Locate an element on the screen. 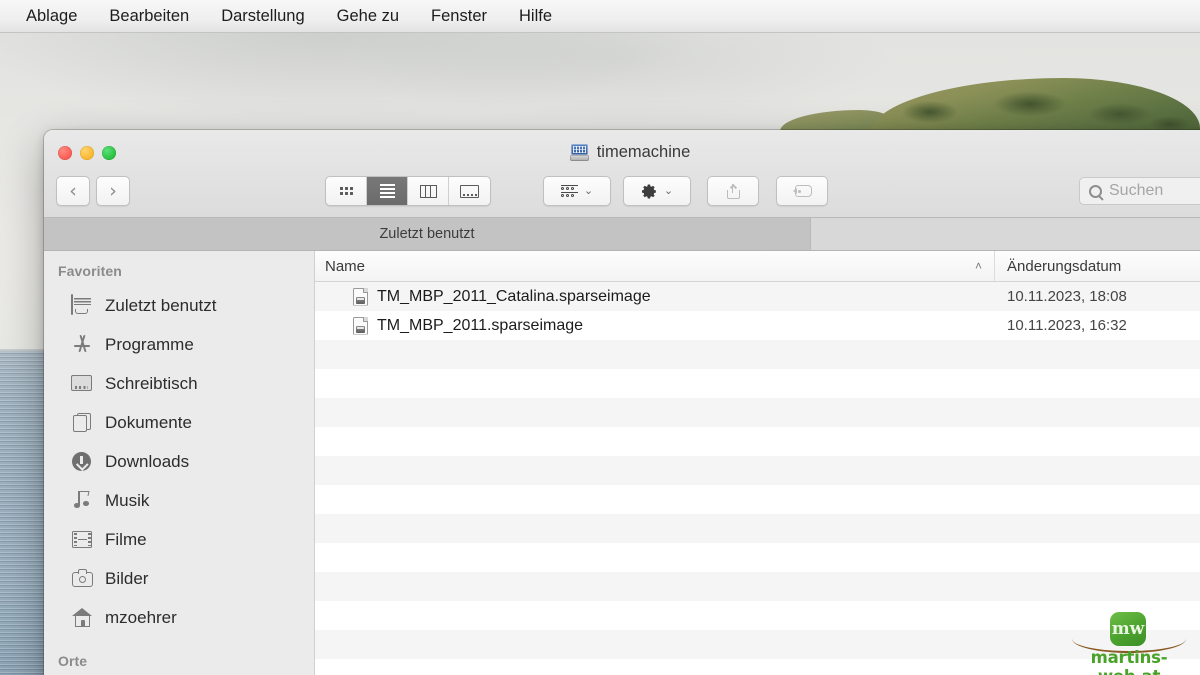 The image size is (1200, 675). sidebar-item-label: Bilder is located at coordinates (127, 578).